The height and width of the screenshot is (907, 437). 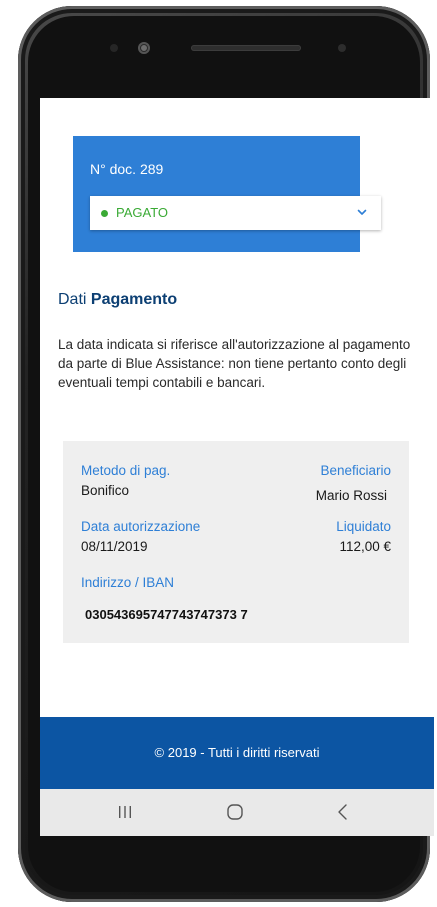 I want to click on chevron-down-icon, so click(x=362, y=212).